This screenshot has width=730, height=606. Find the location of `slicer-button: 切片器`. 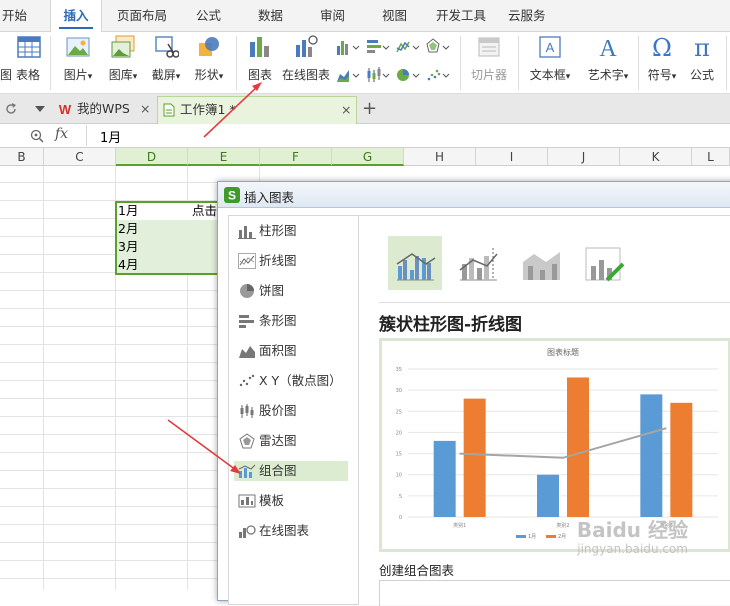

slicer-button: 切片器 is located at coordinates (489, 62).